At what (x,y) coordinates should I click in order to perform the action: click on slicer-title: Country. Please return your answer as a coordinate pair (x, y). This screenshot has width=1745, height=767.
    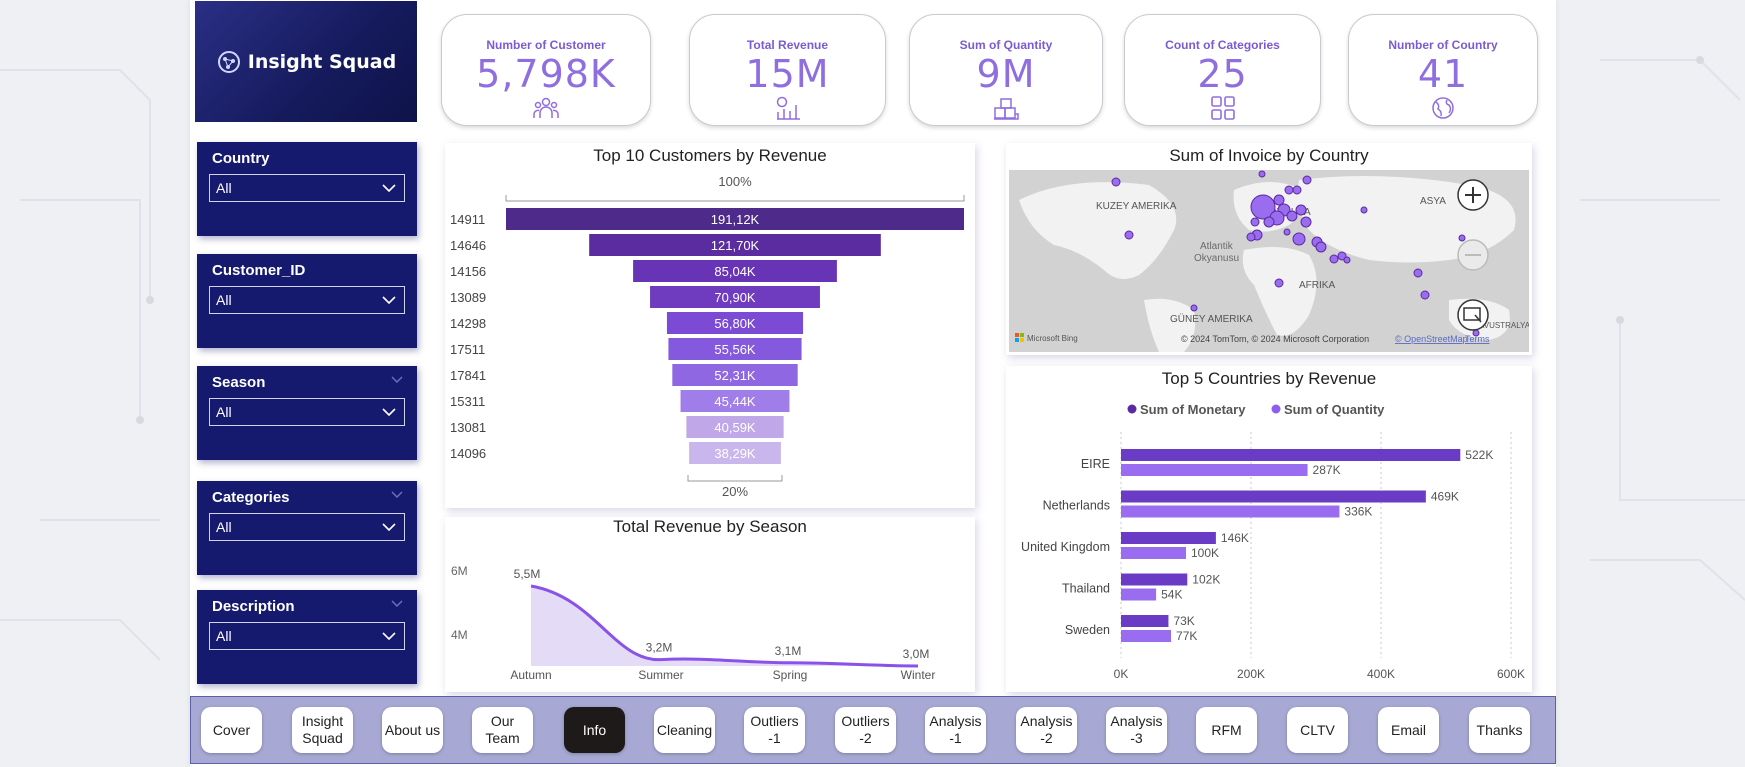
    Looking at the image, I should click on (241, 158).